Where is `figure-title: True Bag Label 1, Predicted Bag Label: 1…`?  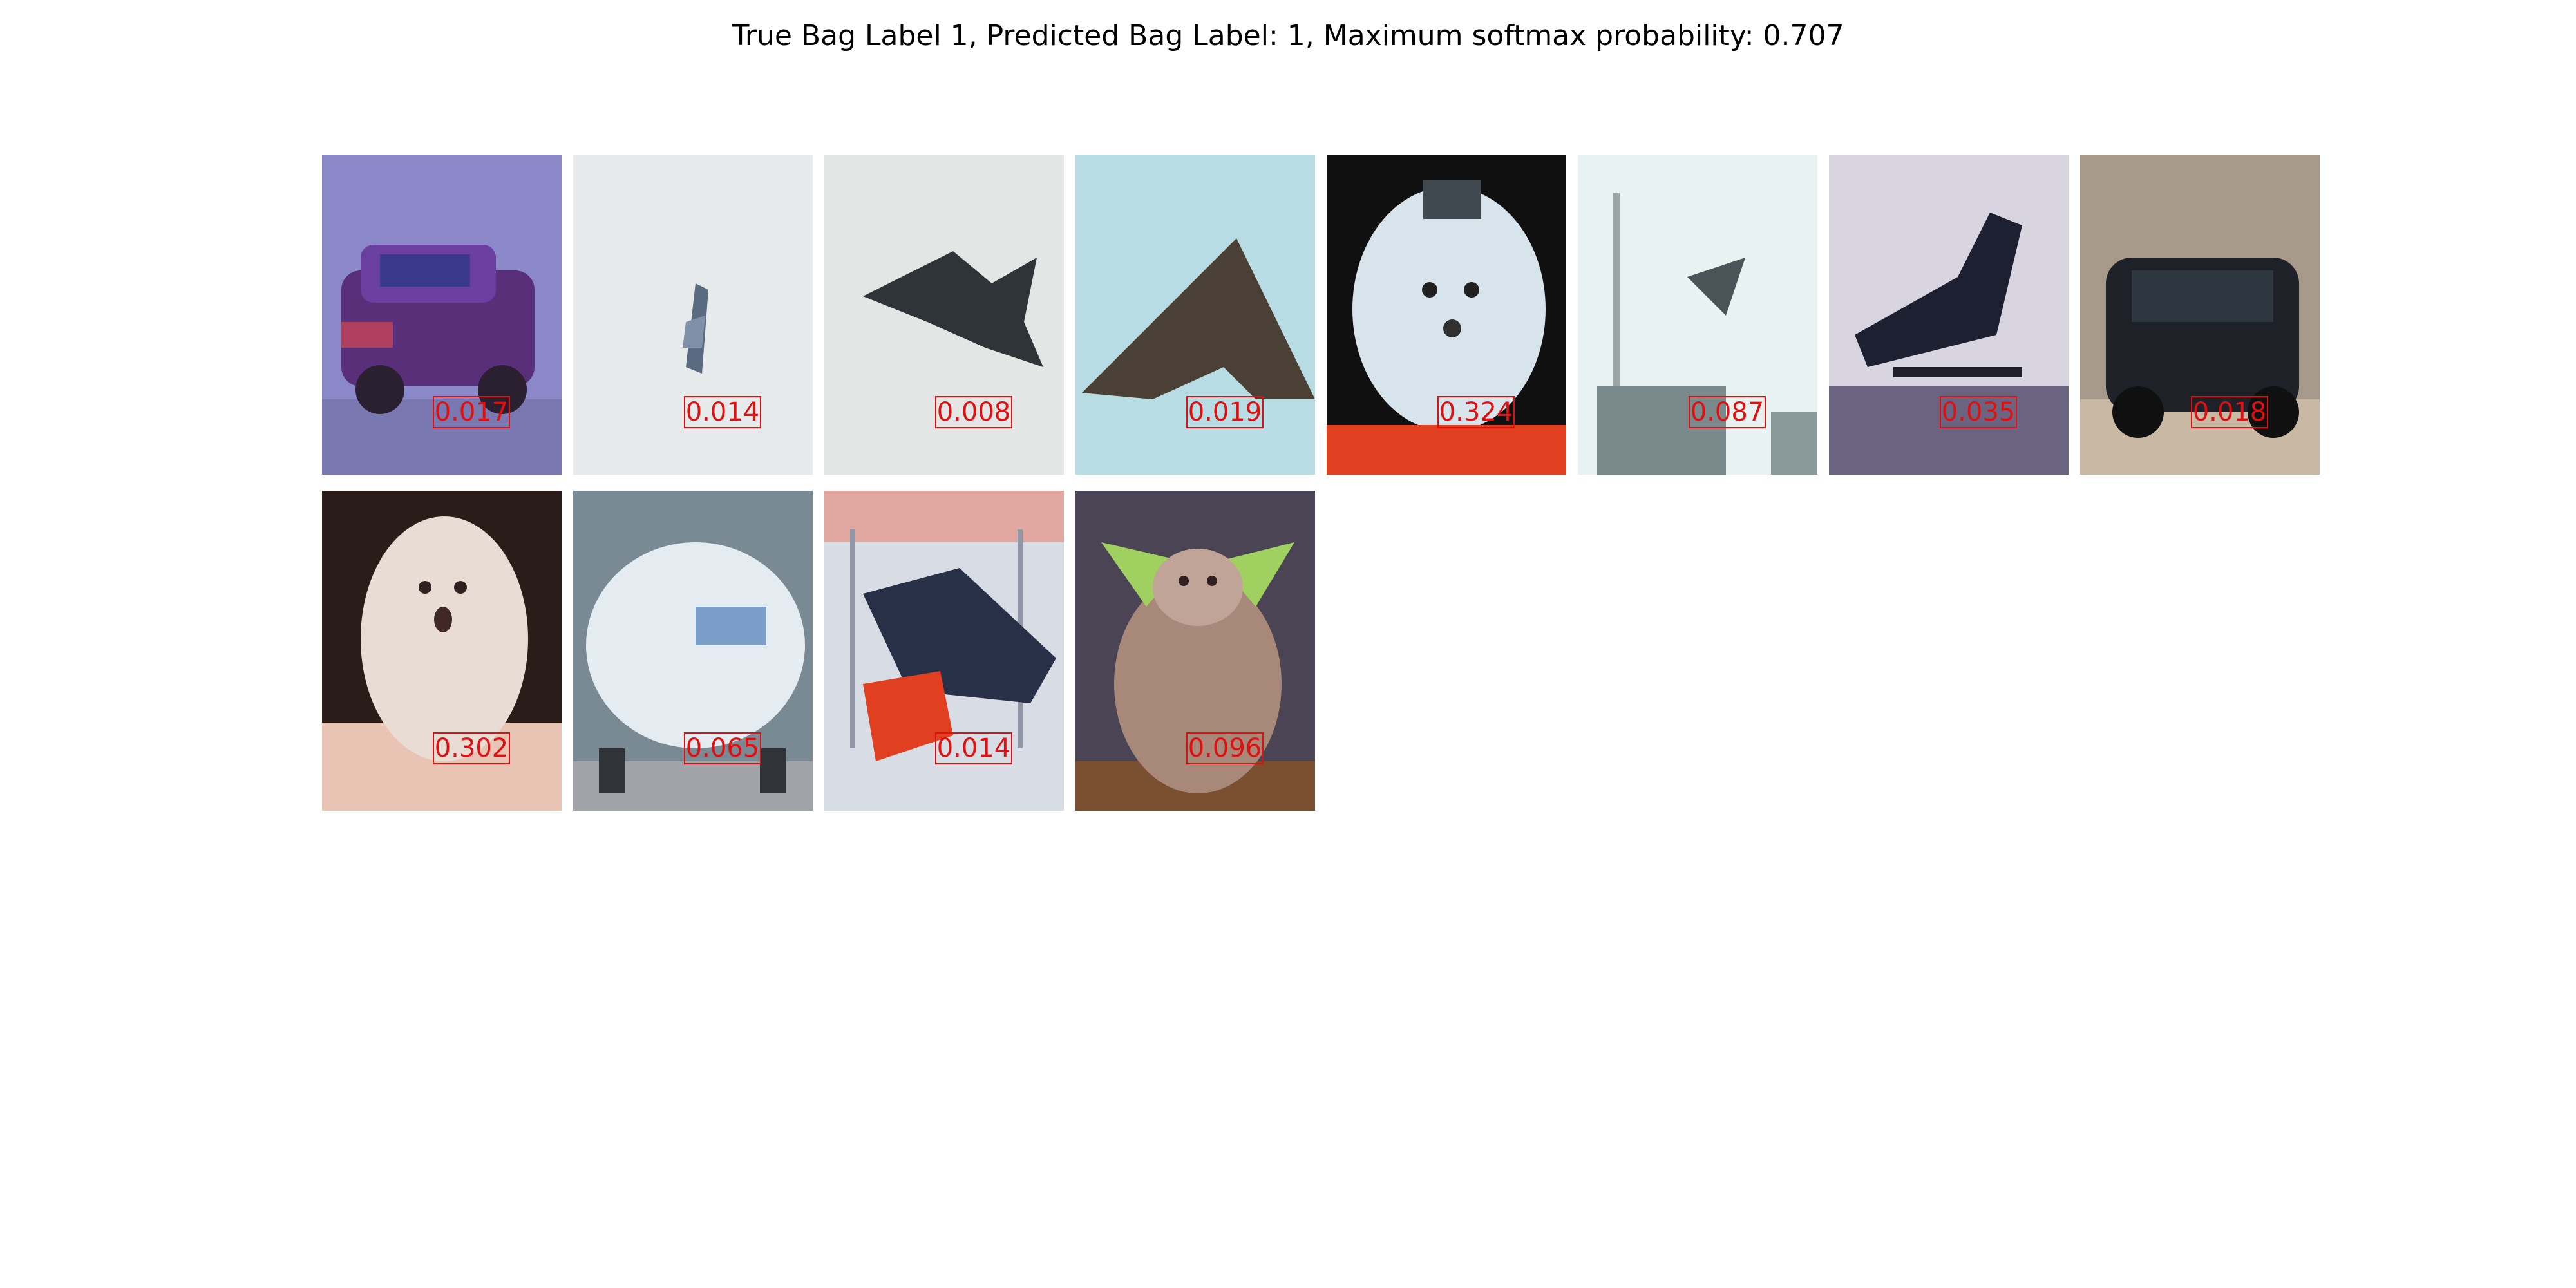
figure-title: True Bag Label 1, Predicted Bag Label: 1… is located at coordinates (1288, 36).